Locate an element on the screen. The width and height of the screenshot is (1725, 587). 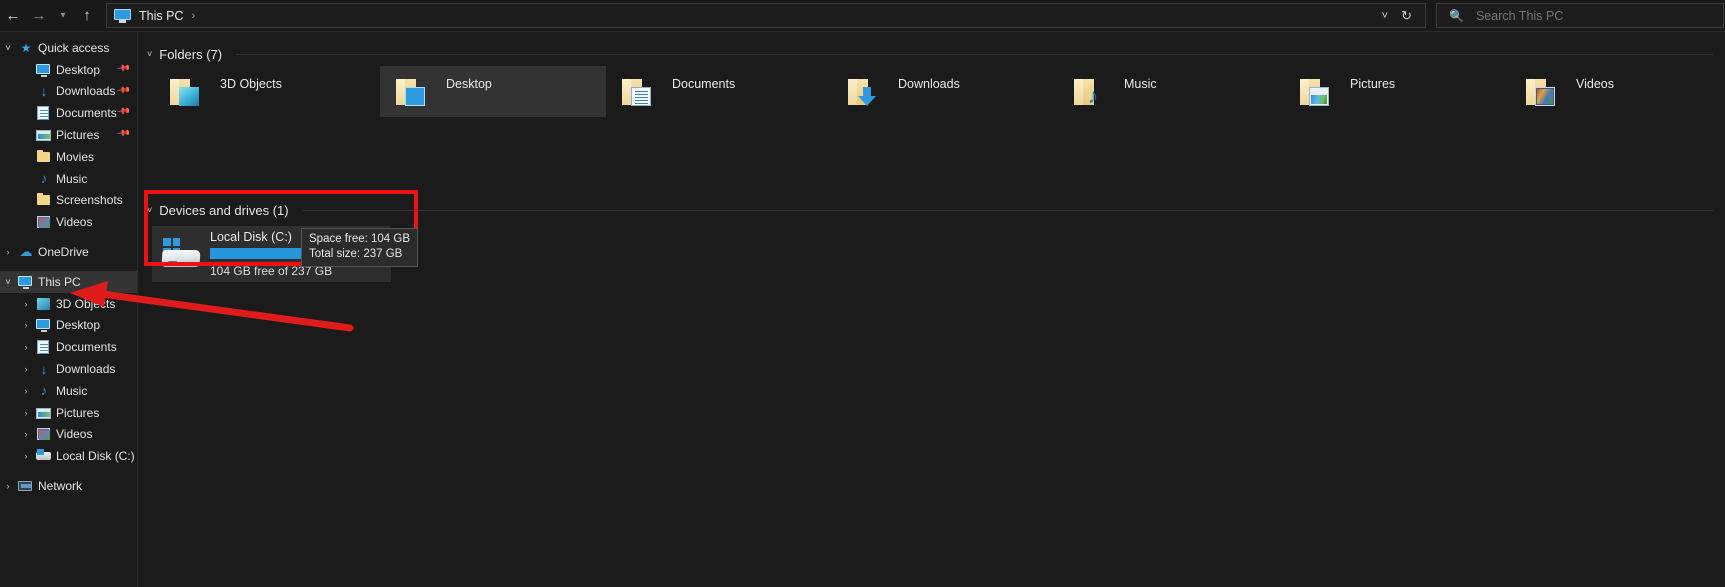
sidebar-item-videos: Videos is located at coordinates (68, 222).